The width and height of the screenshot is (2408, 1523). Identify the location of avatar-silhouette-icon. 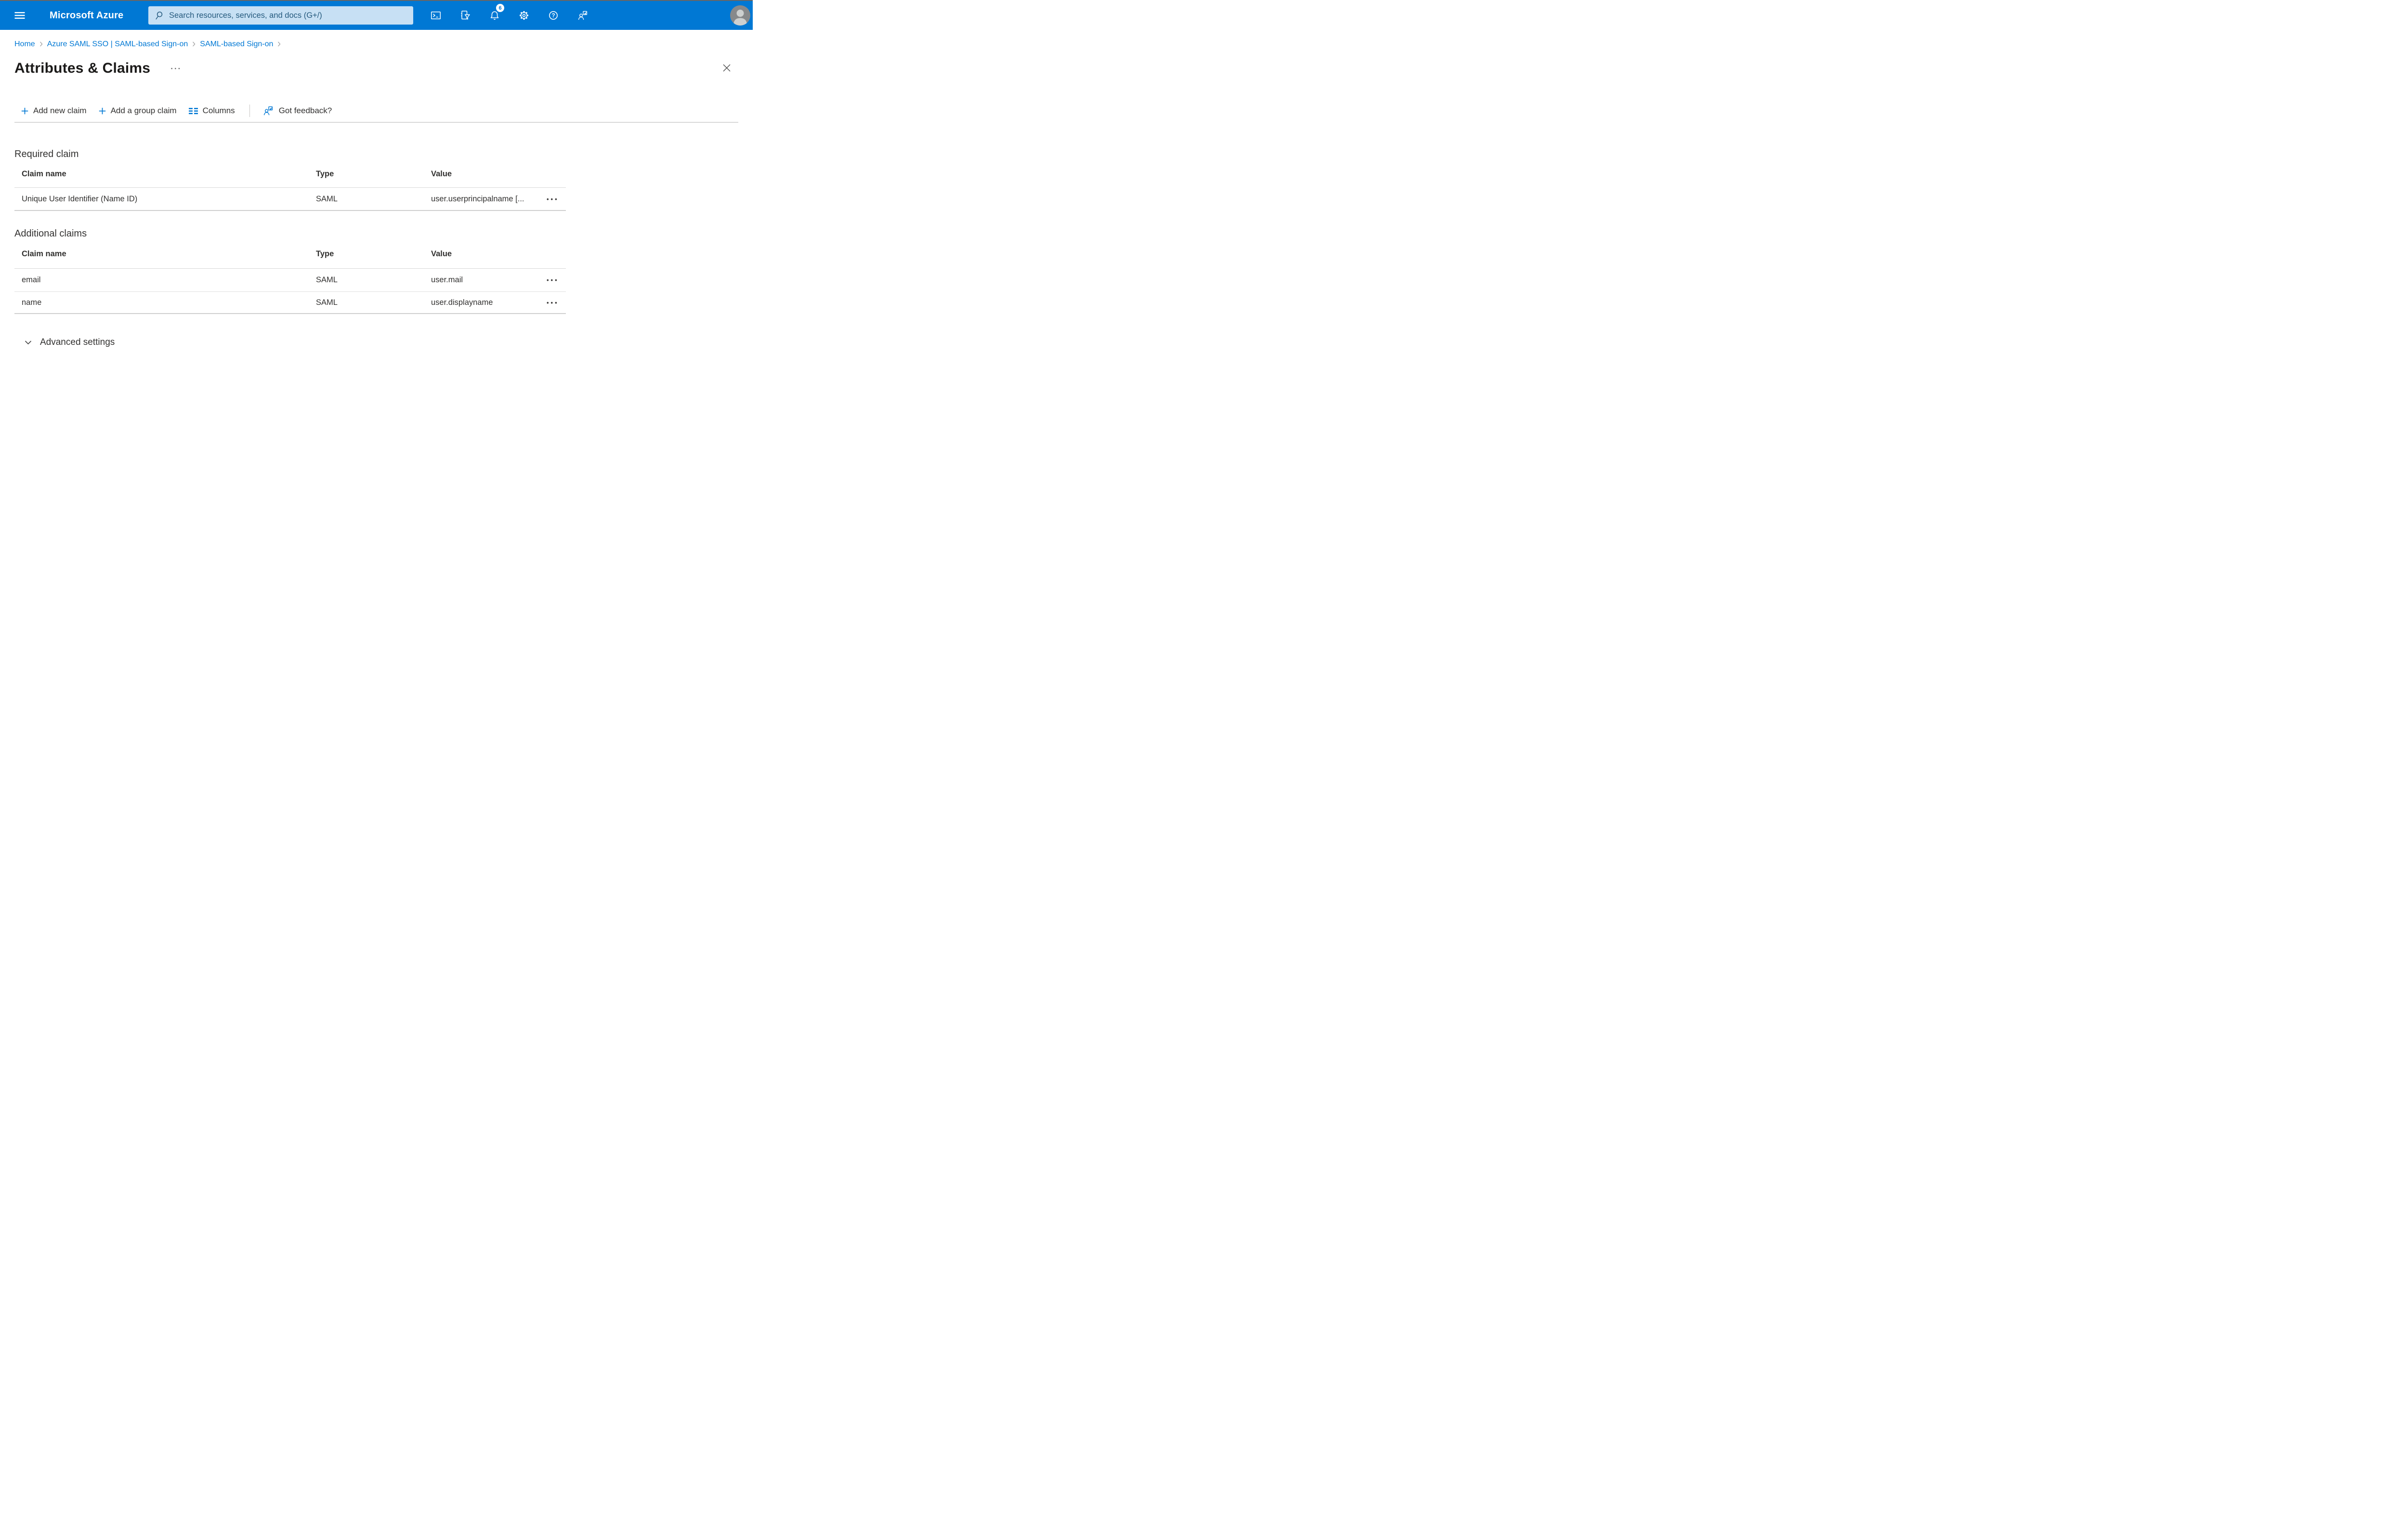
(740, 18).